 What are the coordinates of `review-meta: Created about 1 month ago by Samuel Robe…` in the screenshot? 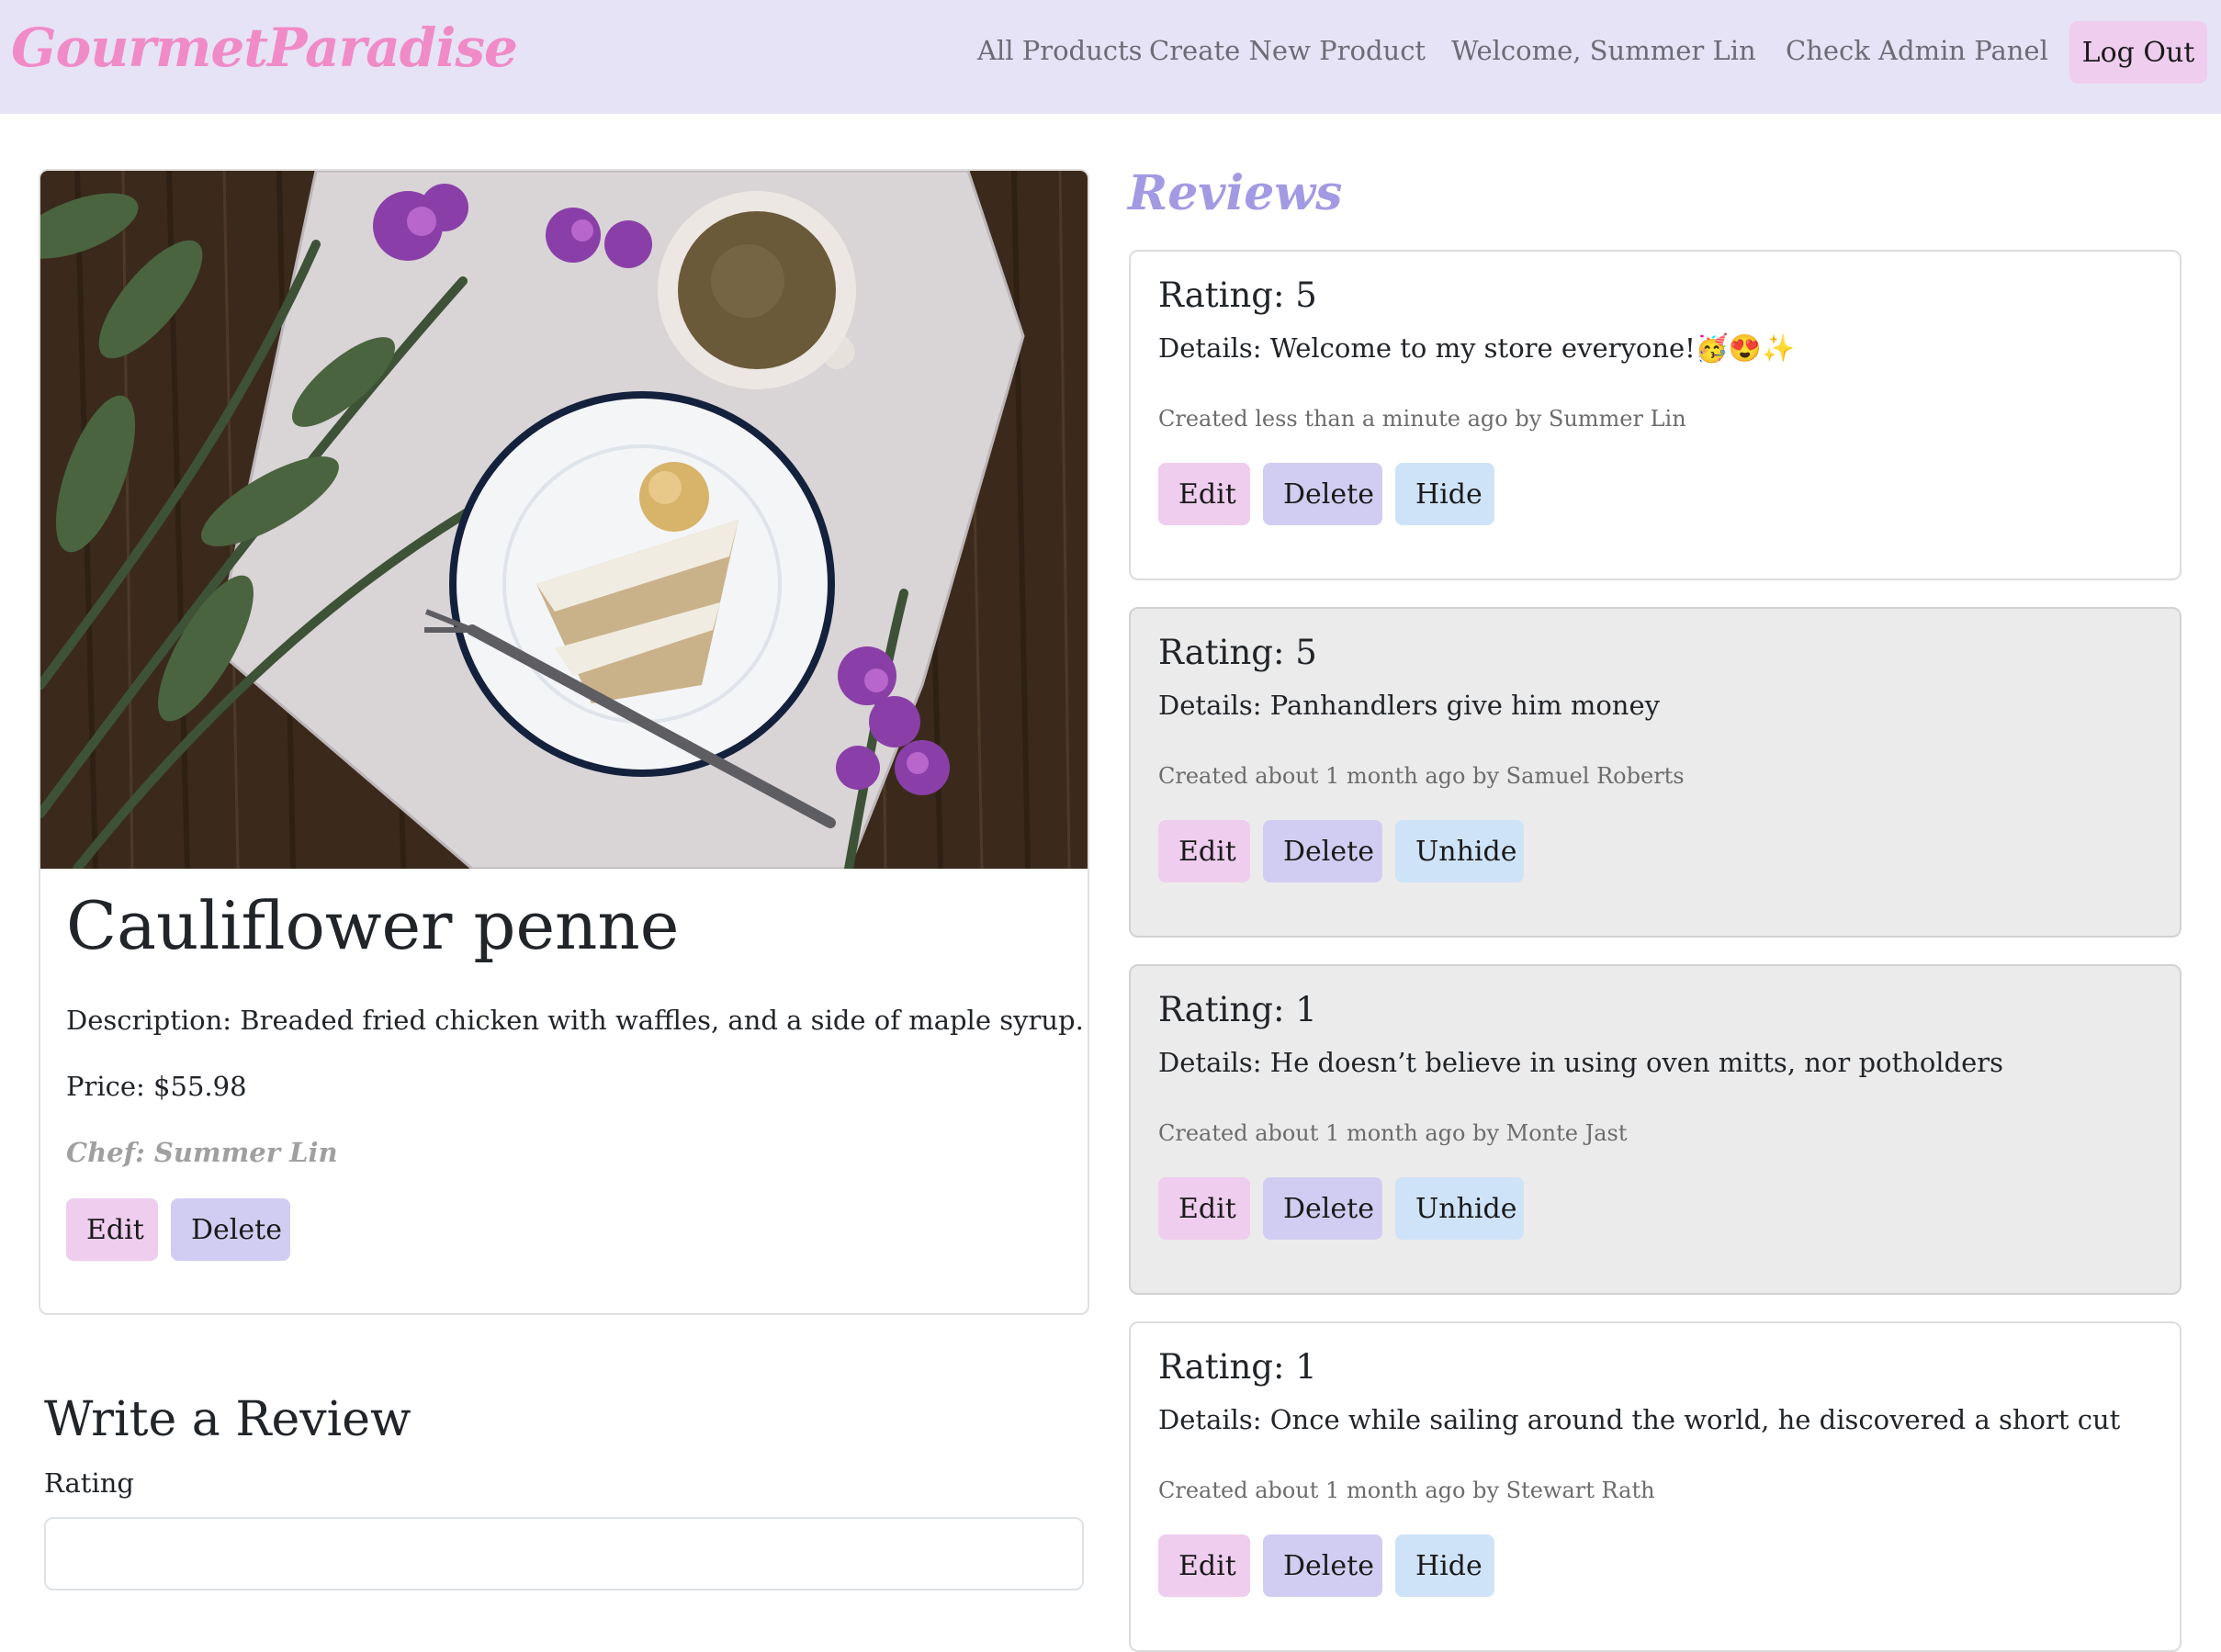 It's located at (1421, 776).